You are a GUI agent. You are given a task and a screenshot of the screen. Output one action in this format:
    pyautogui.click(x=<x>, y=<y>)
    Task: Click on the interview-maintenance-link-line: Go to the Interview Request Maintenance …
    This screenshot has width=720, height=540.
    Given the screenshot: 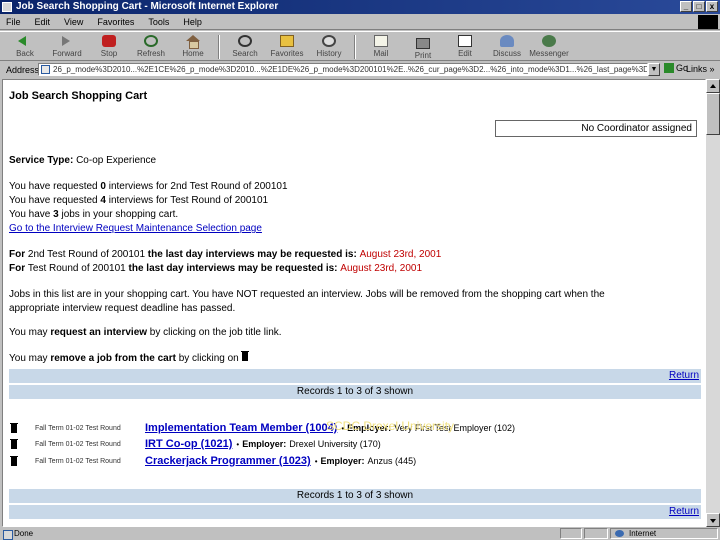 What is the action you would take?
    pyautogui.click(x=135, y=229)
    